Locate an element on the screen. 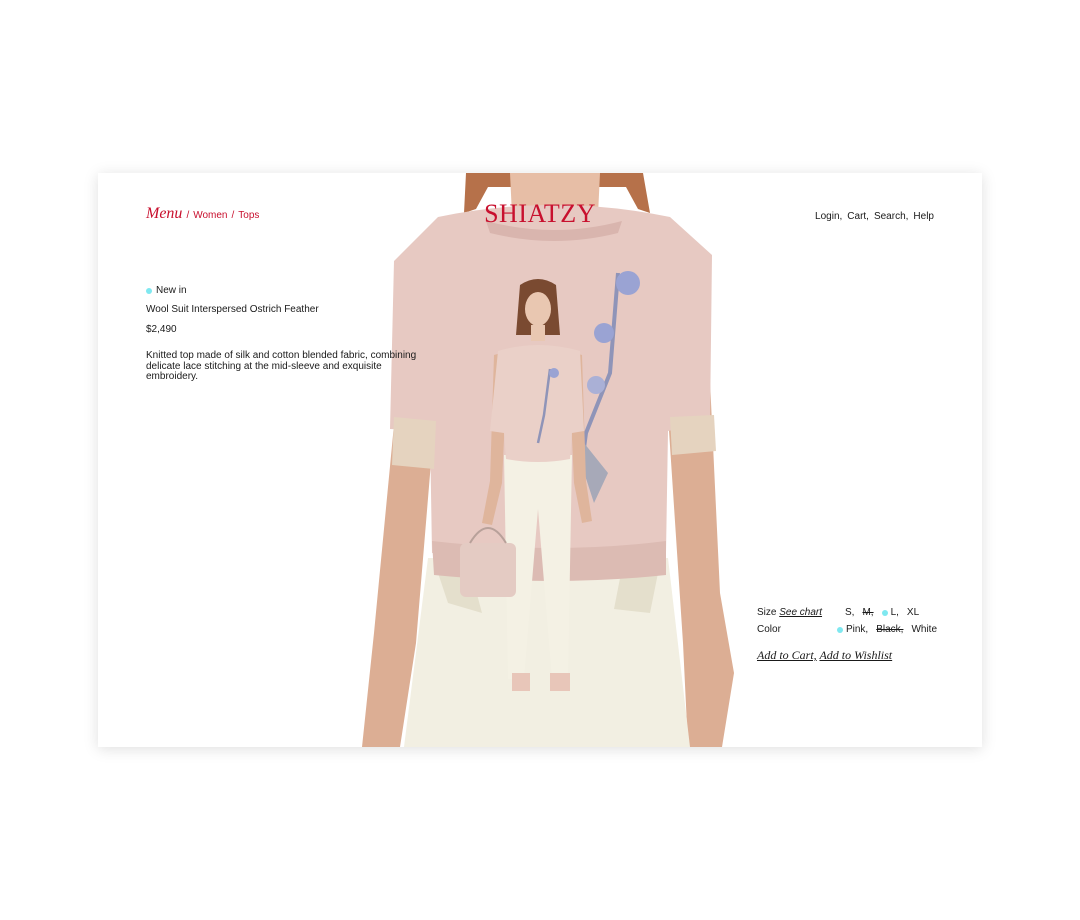  size-row: Size See chart S, M, L, XL is located at coordinates (847, 612).